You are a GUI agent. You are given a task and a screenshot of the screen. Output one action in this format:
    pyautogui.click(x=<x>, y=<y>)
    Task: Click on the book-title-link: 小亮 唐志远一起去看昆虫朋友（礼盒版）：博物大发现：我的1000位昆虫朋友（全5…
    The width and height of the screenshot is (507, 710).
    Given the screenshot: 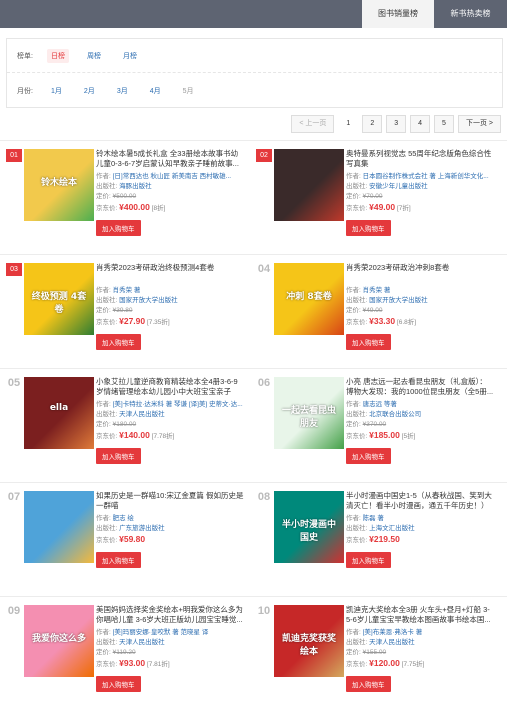 What is the action you would take?
    pyautogui.click(x=420, y=387)
    